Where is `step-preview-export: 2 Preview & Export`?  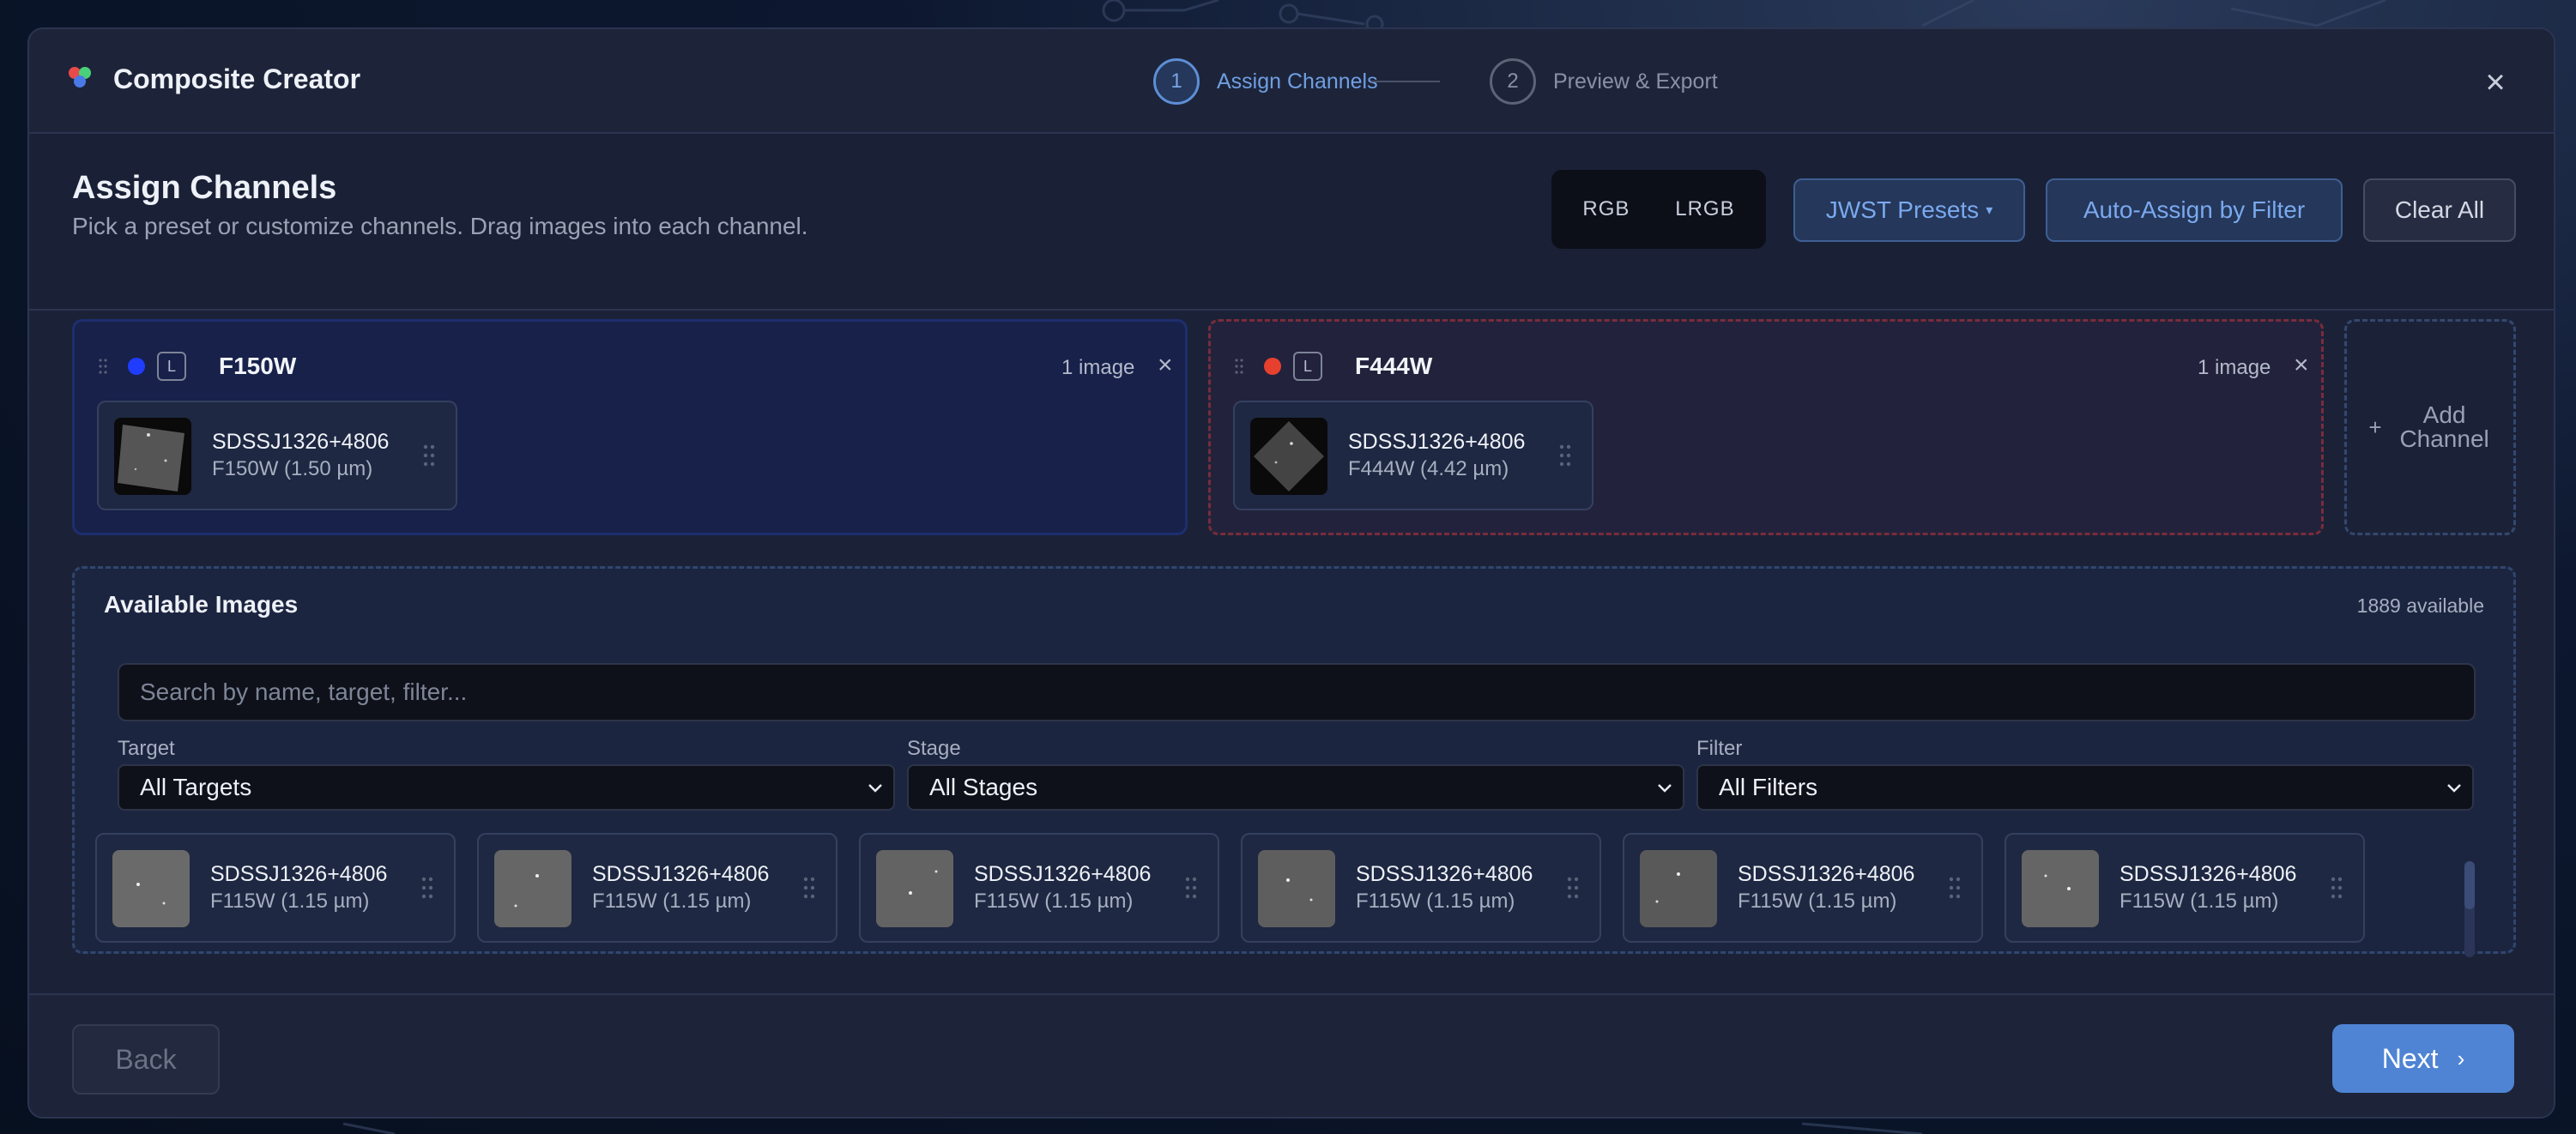 step-preview-export: 2 Preview & Export is located at coordinates (1604, 82).